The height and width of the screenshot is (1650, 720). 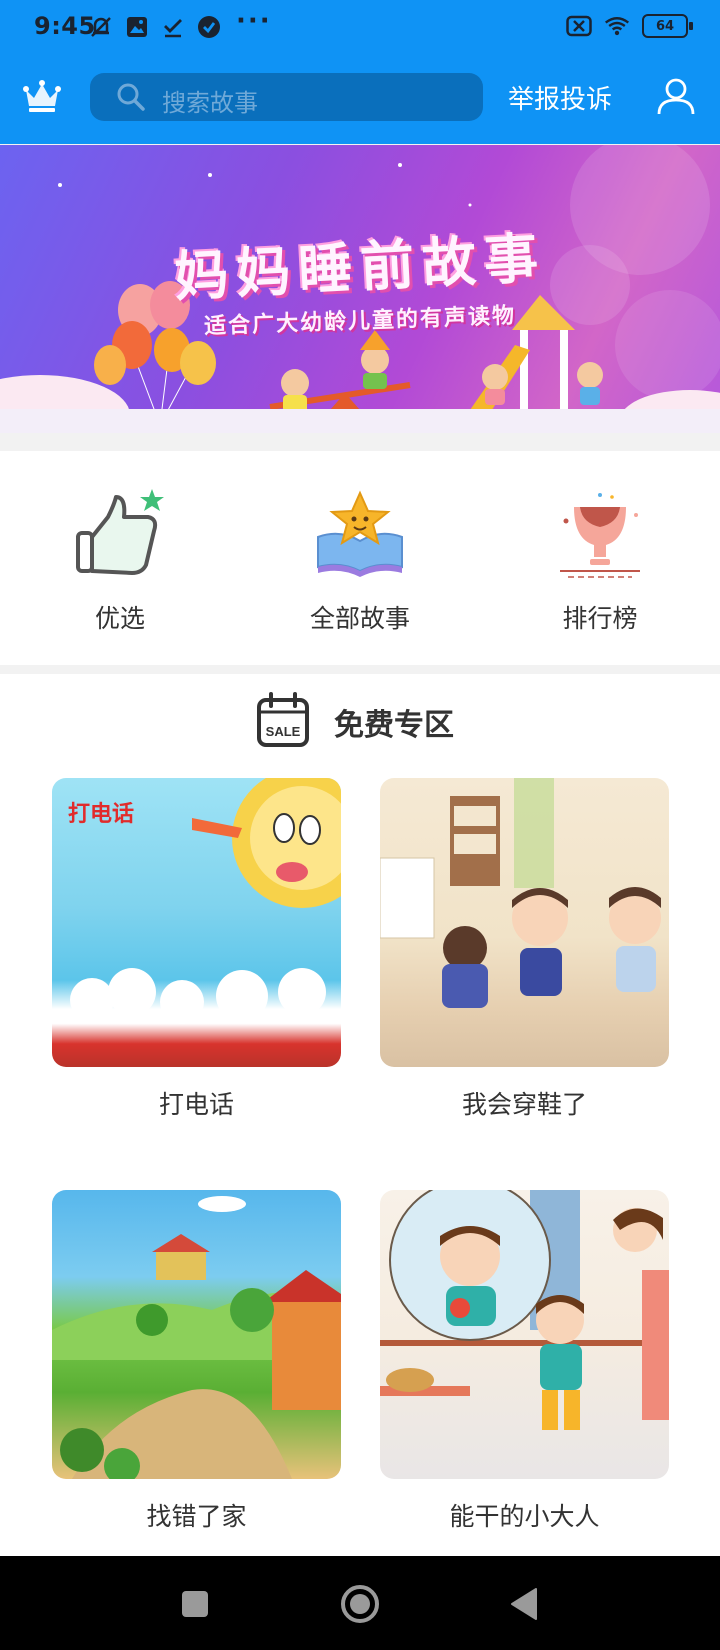 I want to click on search-icon, so click(x=131, y=97).